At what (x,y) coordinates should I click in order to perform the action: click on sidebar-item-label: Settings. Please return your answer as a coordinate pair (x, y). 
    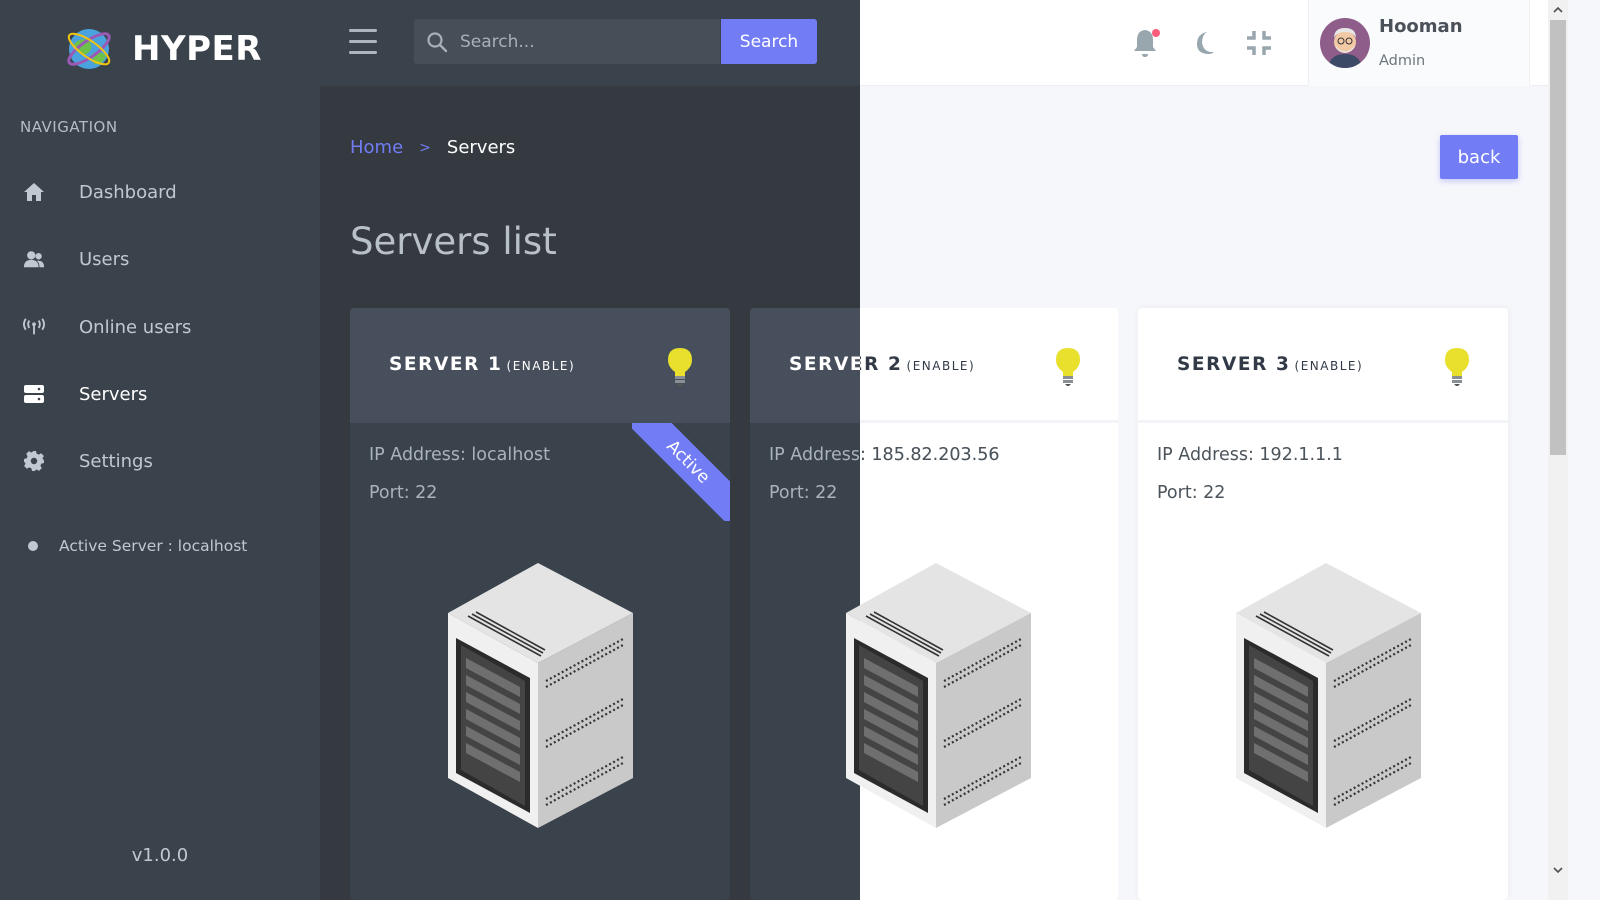
    Looking at the image, I should click on (116, 461).